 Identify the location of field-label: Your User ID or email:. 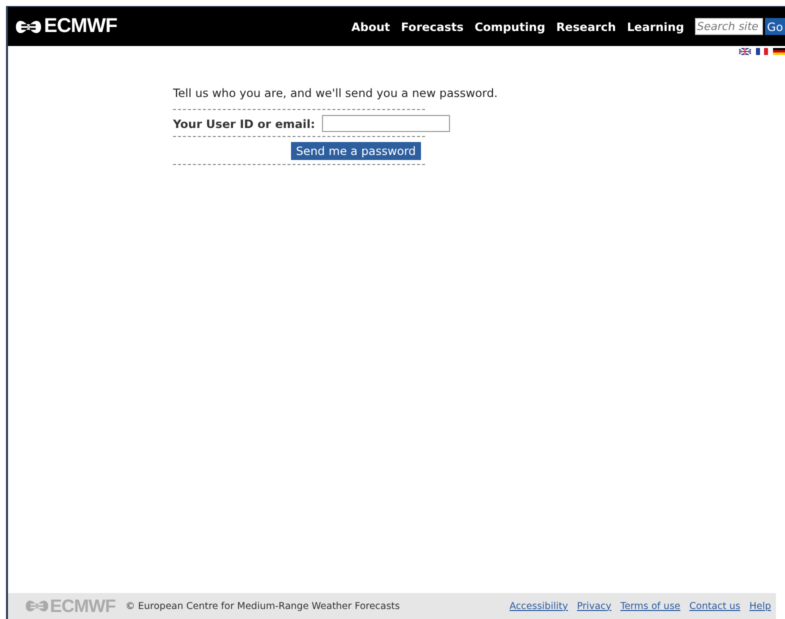
(244, 123).